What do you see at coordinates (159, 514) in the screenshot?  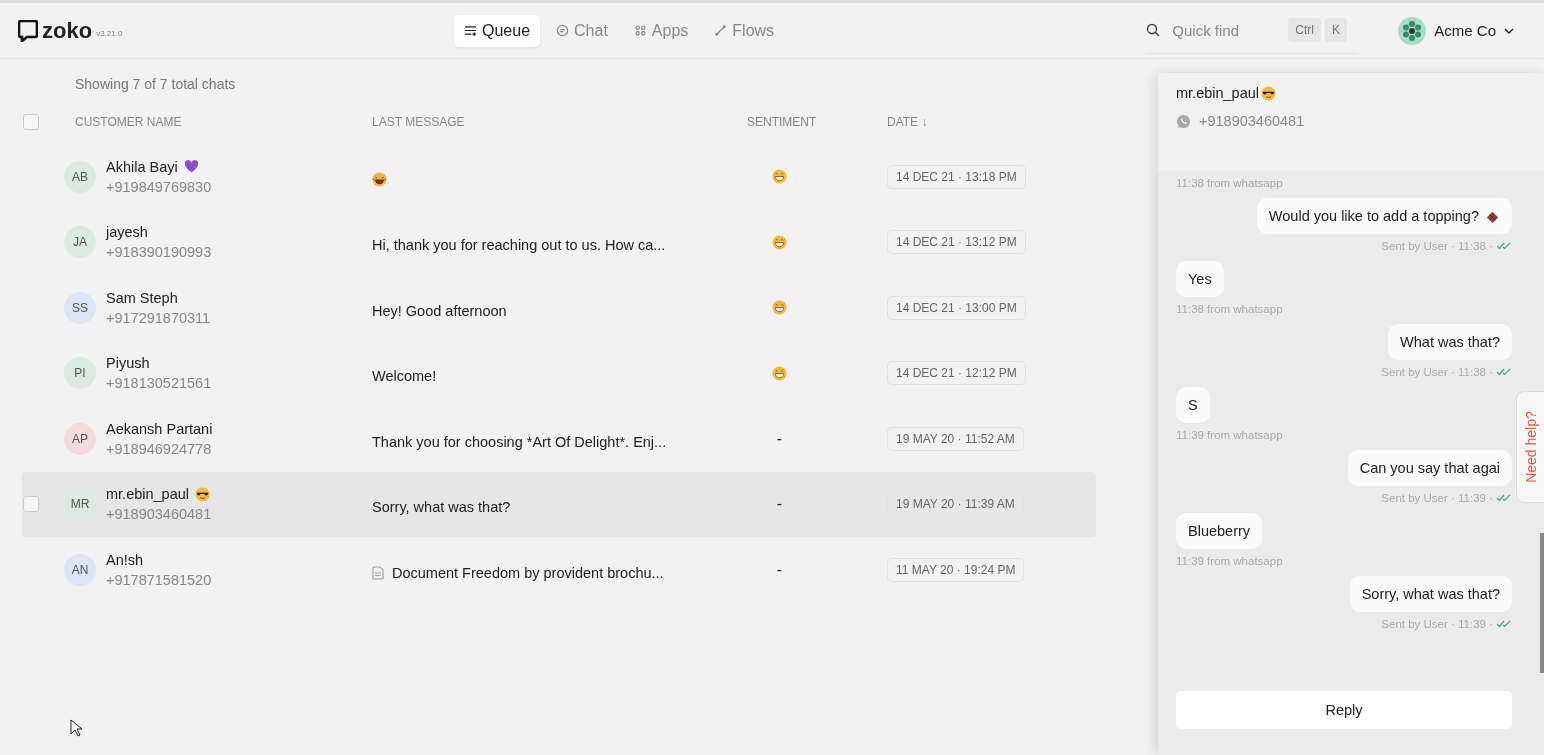 I see `customer-phone: +918903460481` at bounding box center [159, 514].